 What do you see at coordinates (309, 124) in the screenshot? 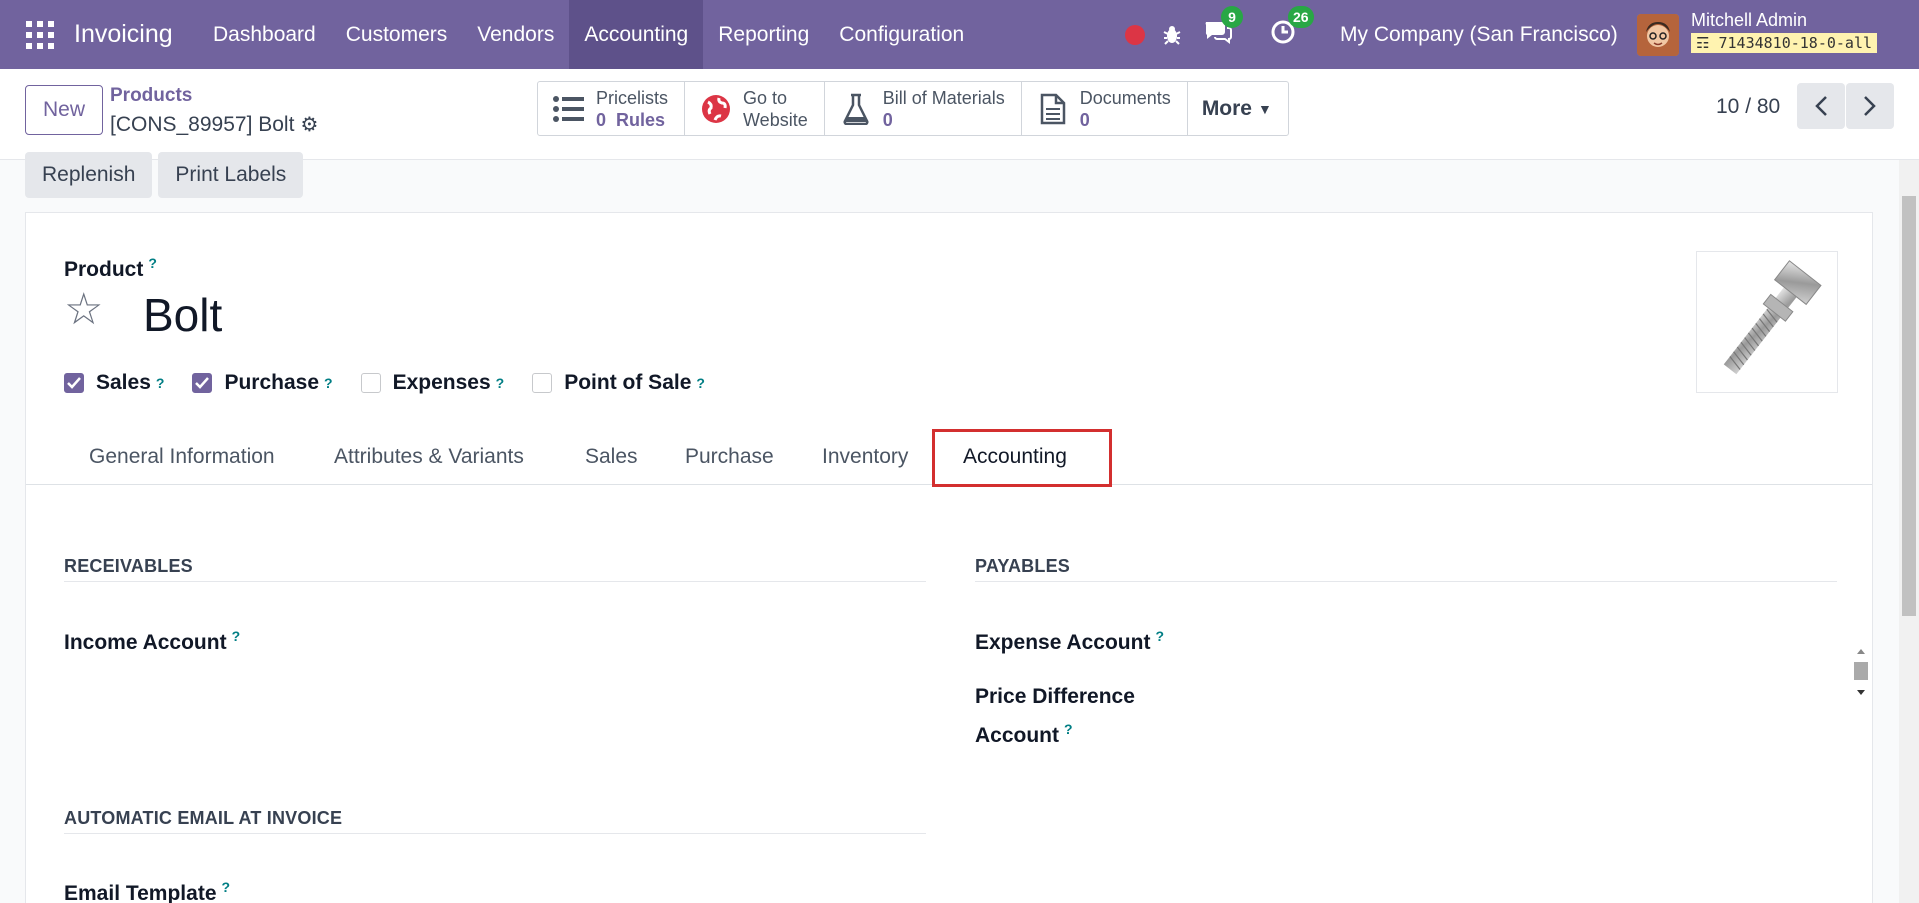
I see `gear-icon: ⚙` at bounding box center [309, 124].